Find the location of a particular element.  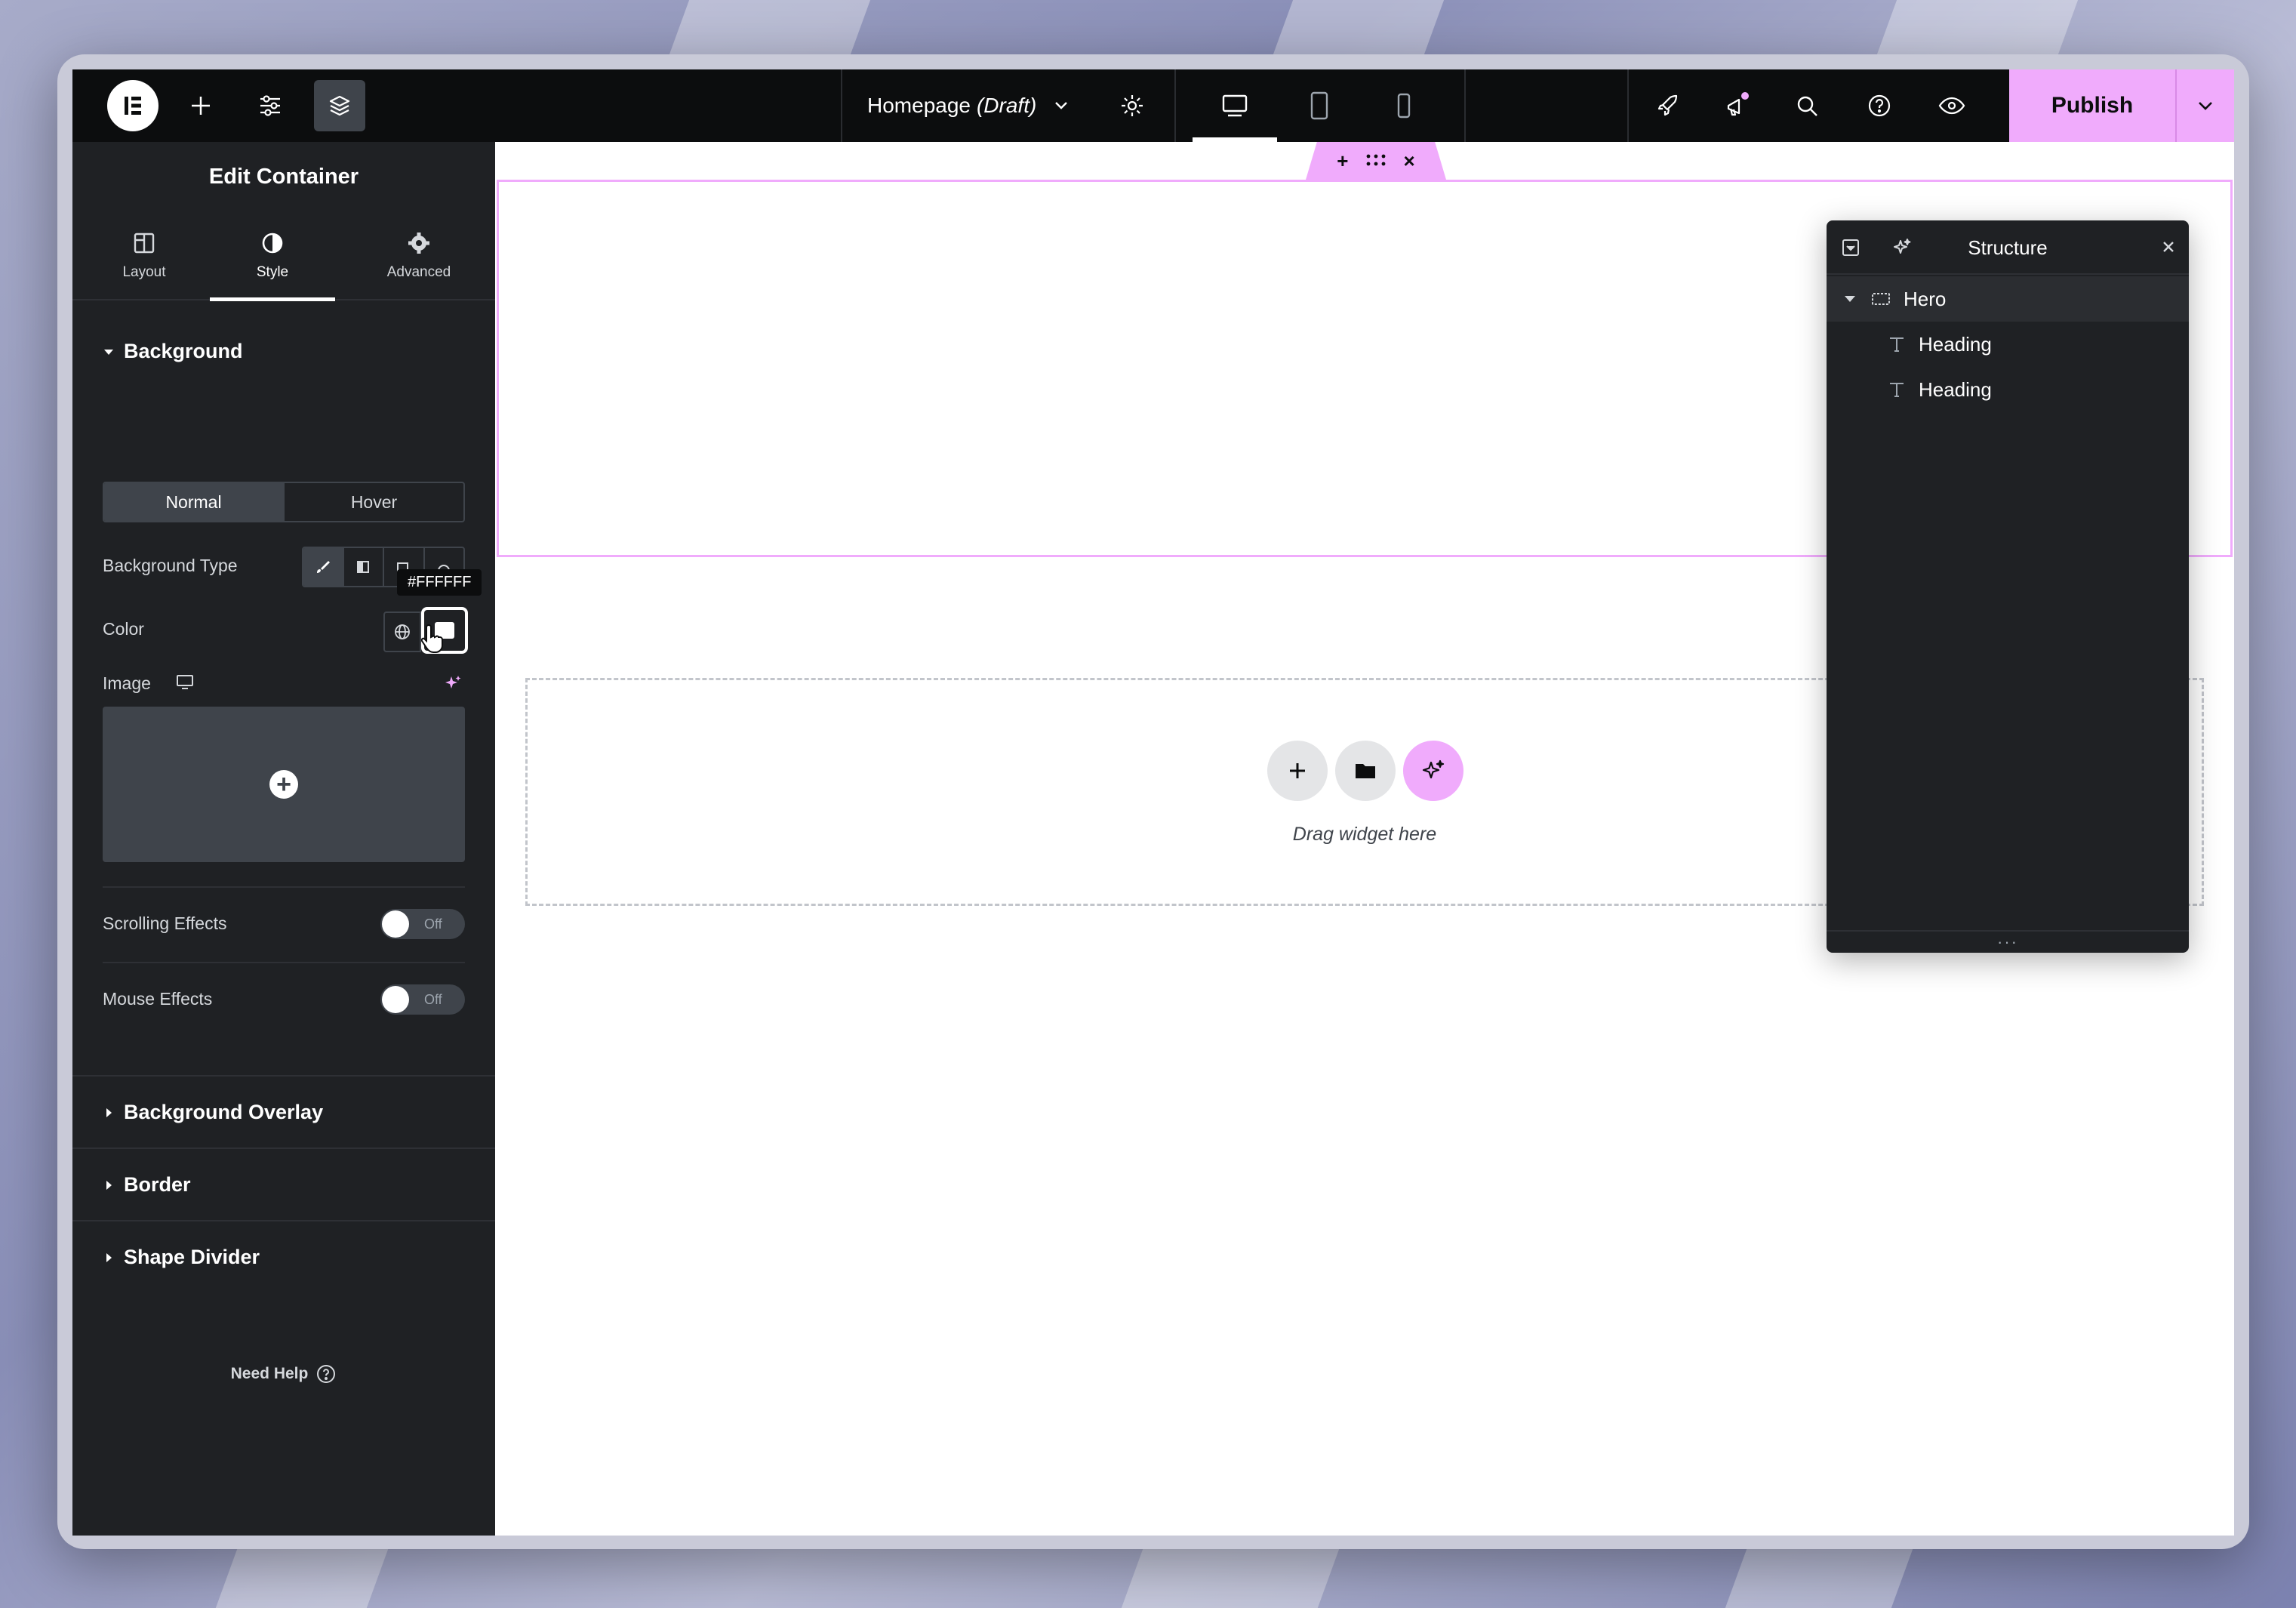

scrolling-effects-toggle: Off is located at coordinates (423, 924).